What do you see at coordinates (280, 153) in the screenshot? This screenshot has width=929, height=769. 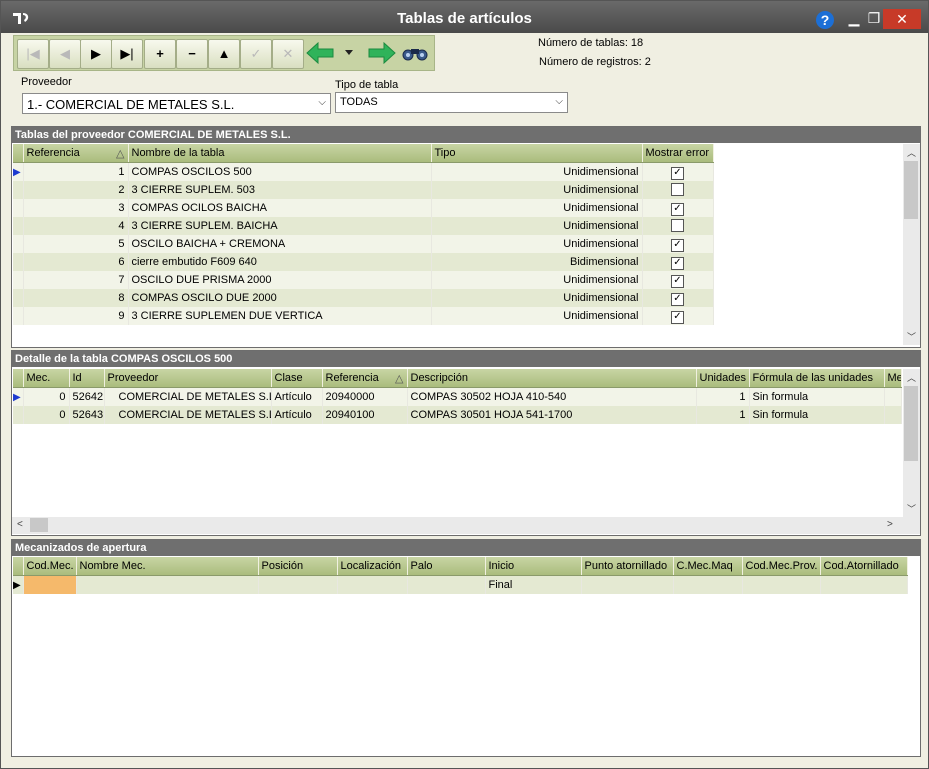 I see `column-header-nombre: Nombre de la tabla` at bounding box center [280, 153].